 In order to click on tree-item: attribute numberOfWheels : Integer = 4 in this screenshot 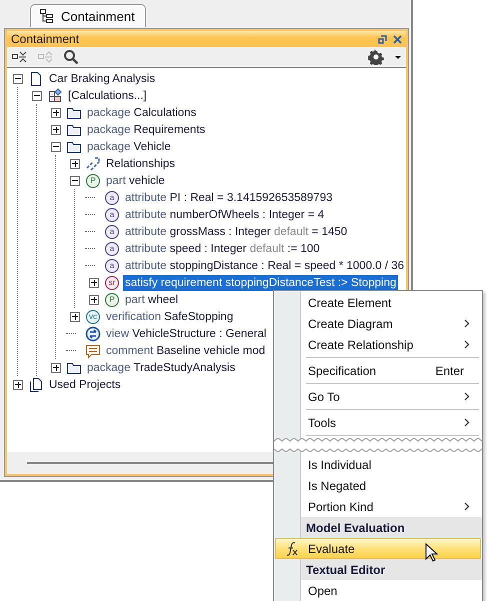, I will do `click(224, 214)`.